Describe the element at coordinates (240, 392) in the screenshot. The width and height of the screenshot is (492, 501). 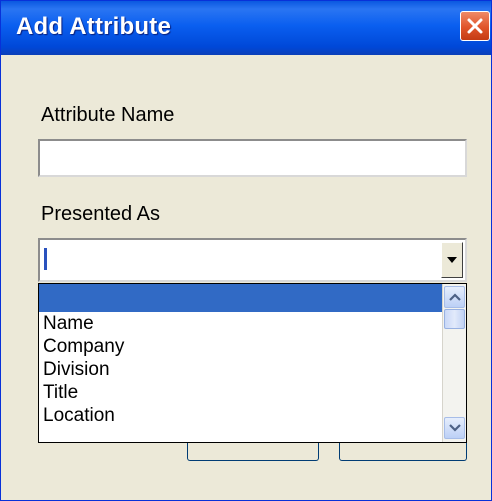
I see `dropdown-option: Title` at that location.